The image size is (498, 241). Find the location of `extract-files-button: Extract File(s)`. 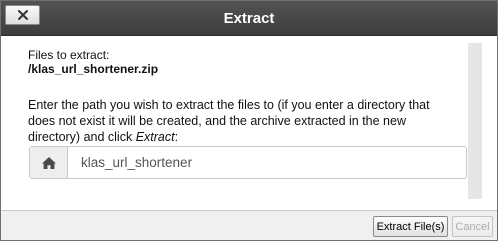

extract-files-button: Extract File(s) is located at coordinates (410, 226).